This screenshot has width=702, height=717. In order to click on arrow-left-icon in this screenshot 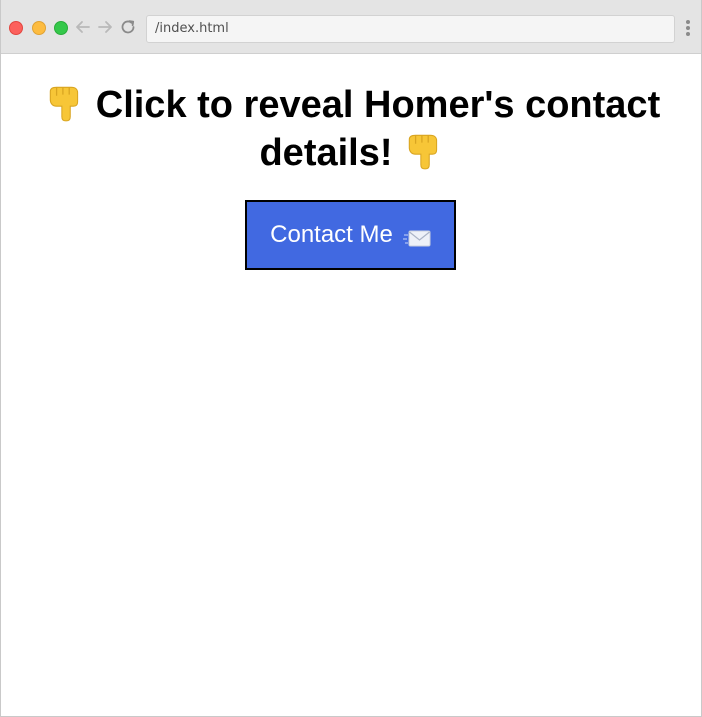, I will do `click(83, 27)`.